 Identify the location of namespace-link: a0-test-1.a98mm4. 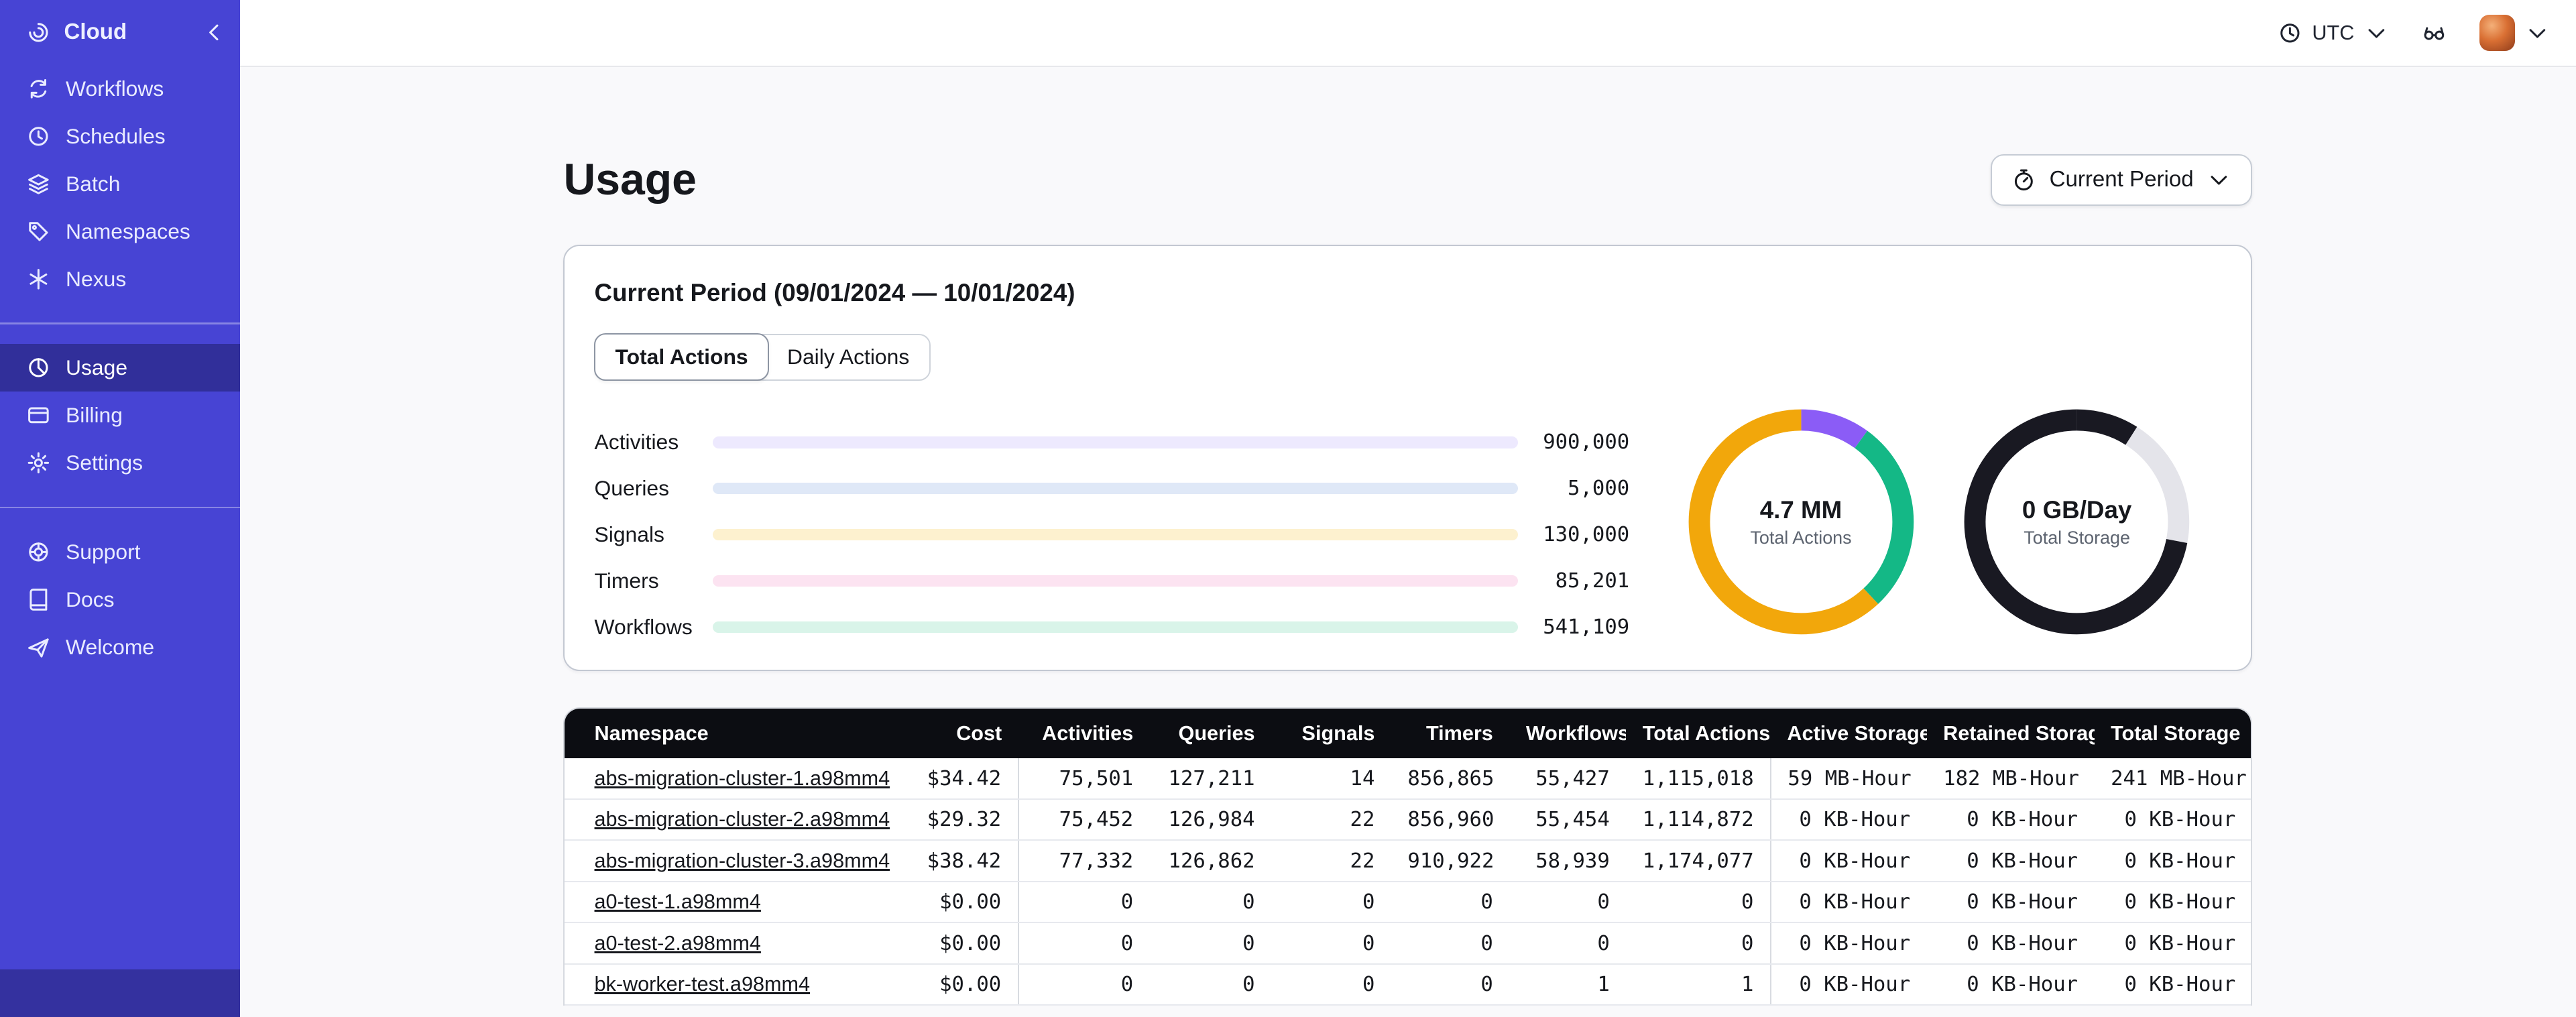
(678, 901).